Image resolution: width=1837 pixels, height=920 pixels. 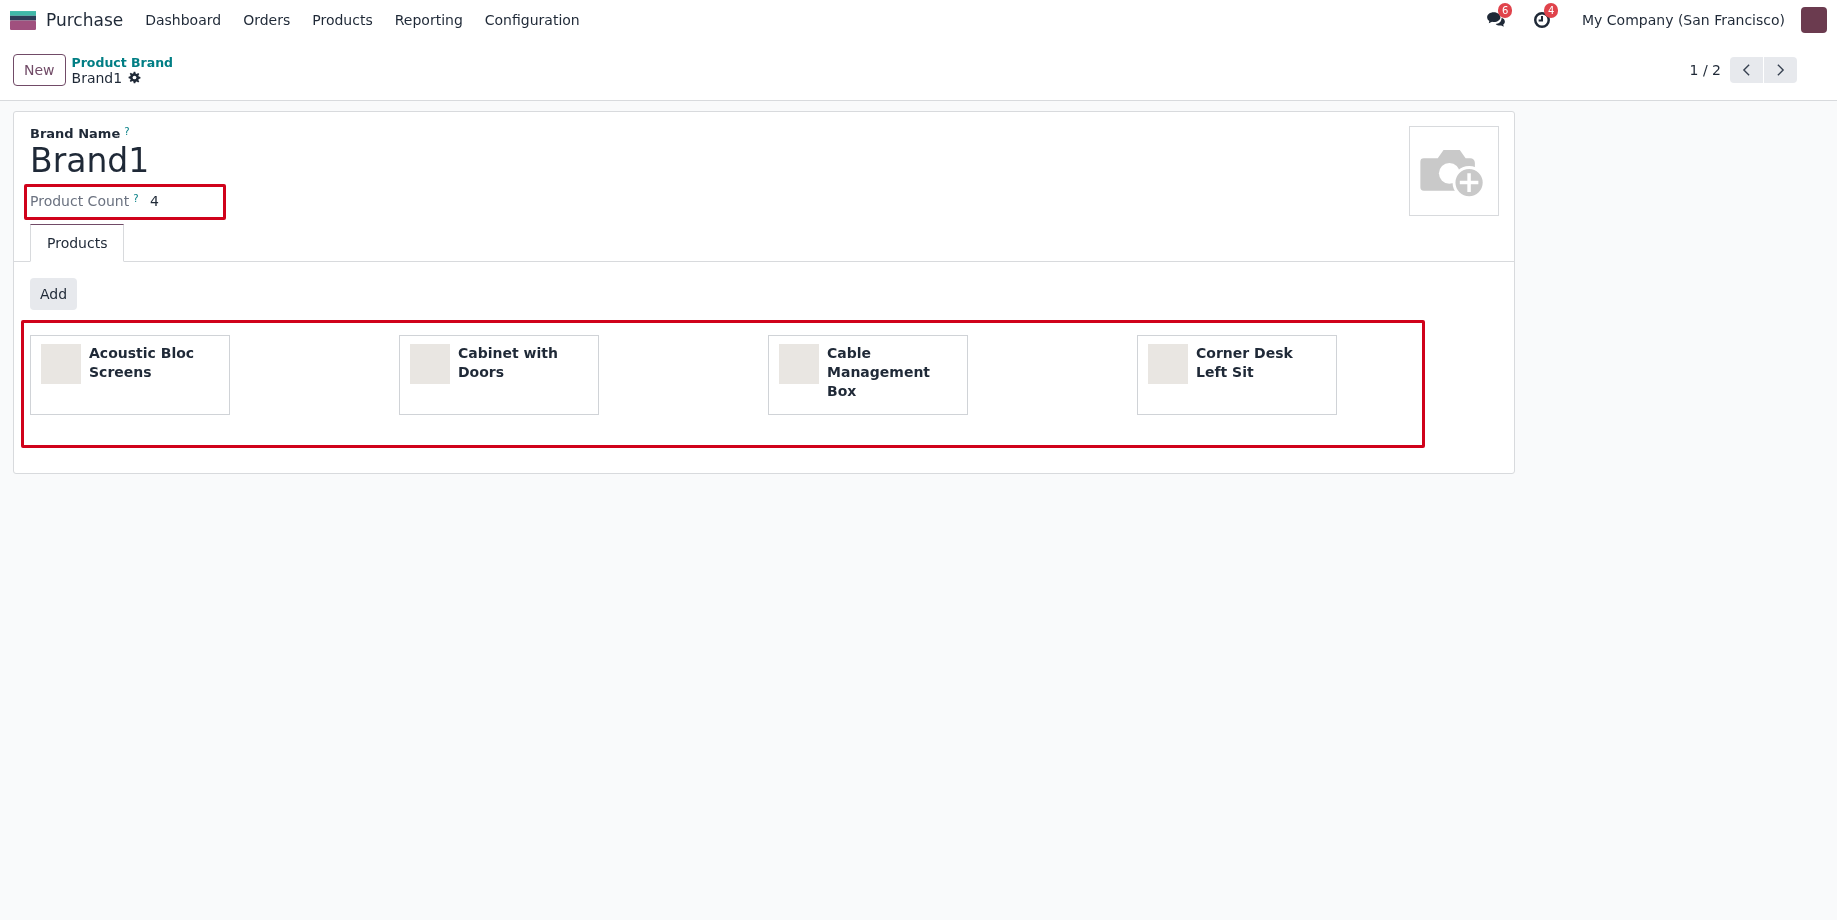 I want to click on product-card: Acoustic Bloc Screens, so click(x=130, y=375).